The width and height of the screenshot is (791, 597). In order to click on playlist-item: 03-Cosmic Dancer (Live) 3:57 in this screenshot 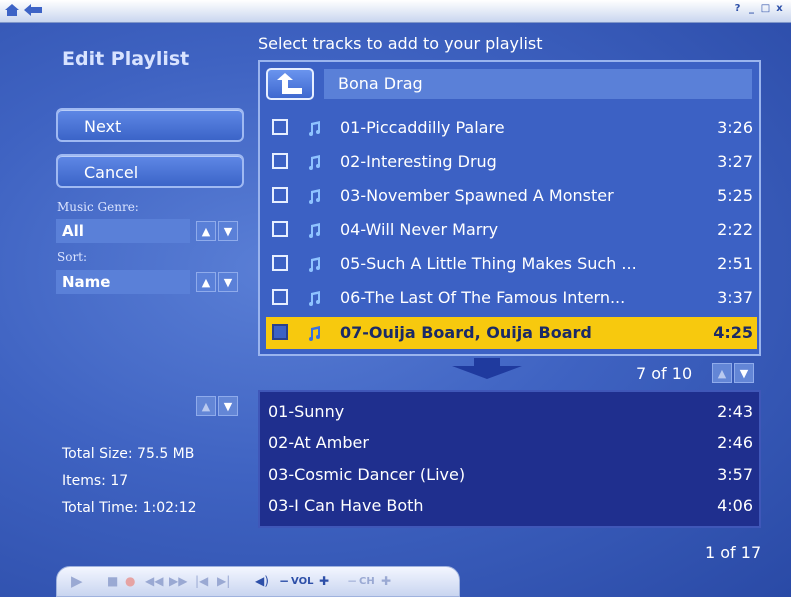, I will do `click(510, 475)`.